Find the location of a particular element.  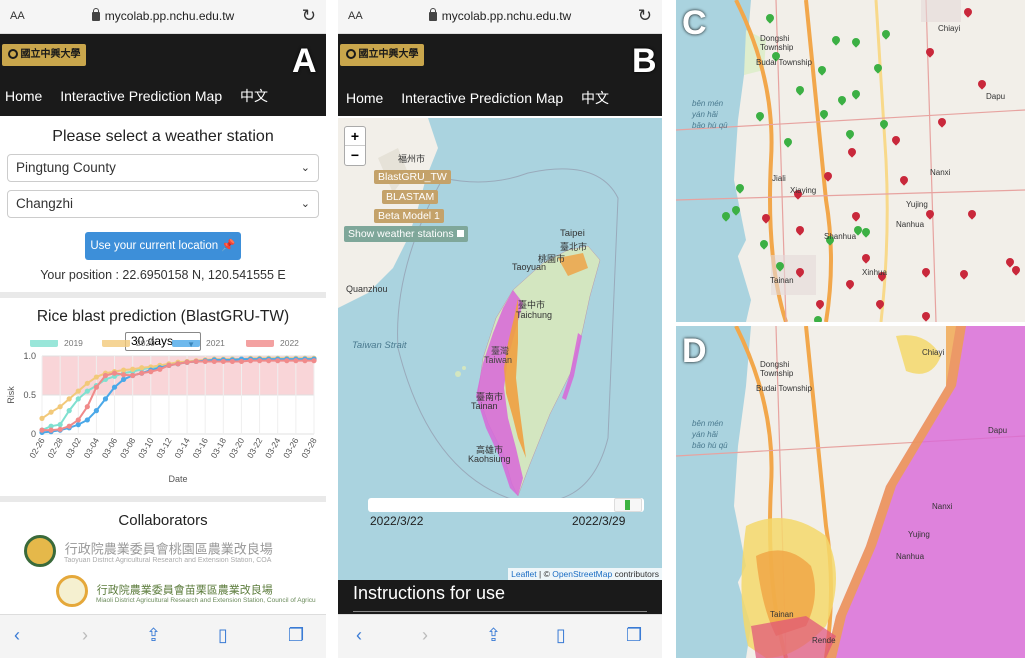

x-tick-label: 03-08 is located at coordinates (128, 448).